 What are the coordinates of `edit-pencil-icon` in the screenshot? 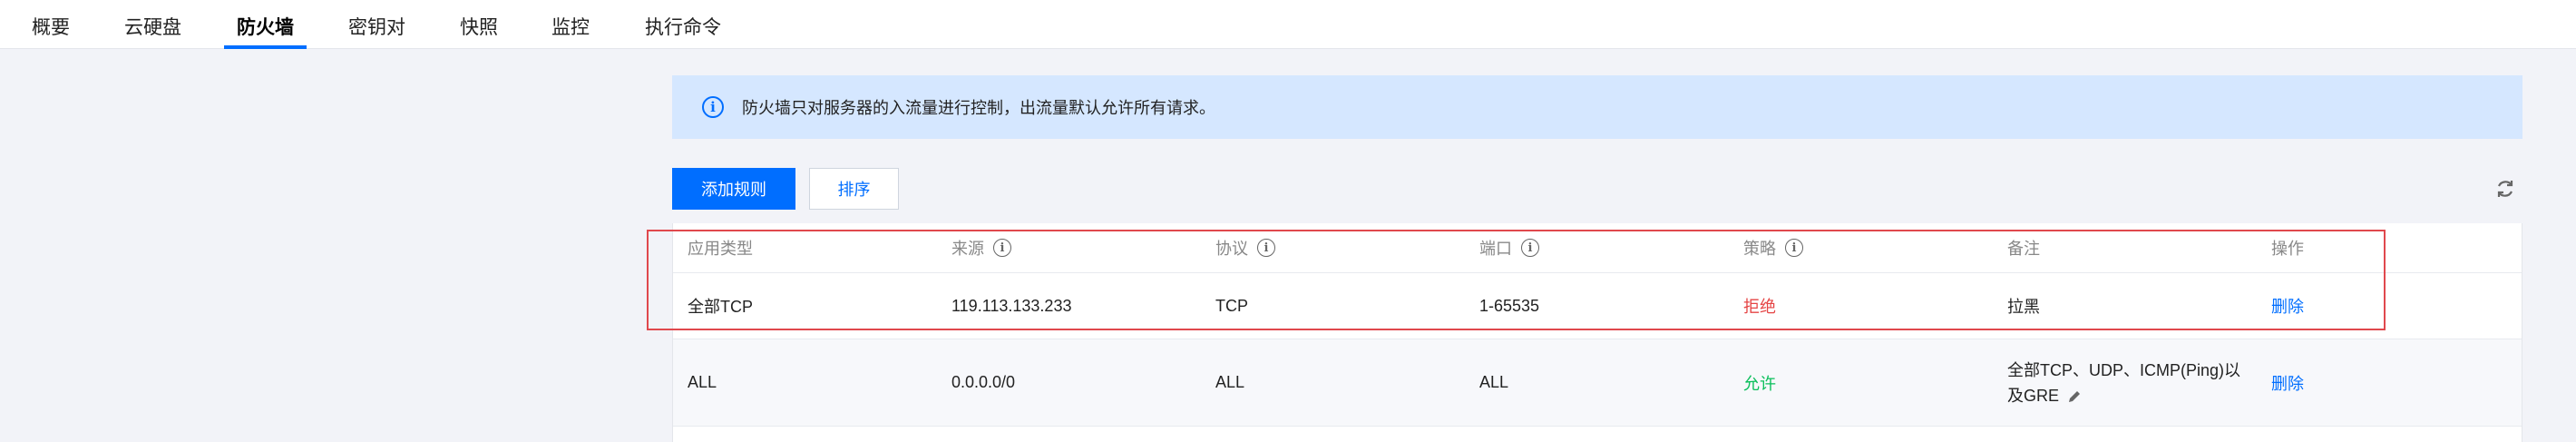 It's located at (2074, 396).